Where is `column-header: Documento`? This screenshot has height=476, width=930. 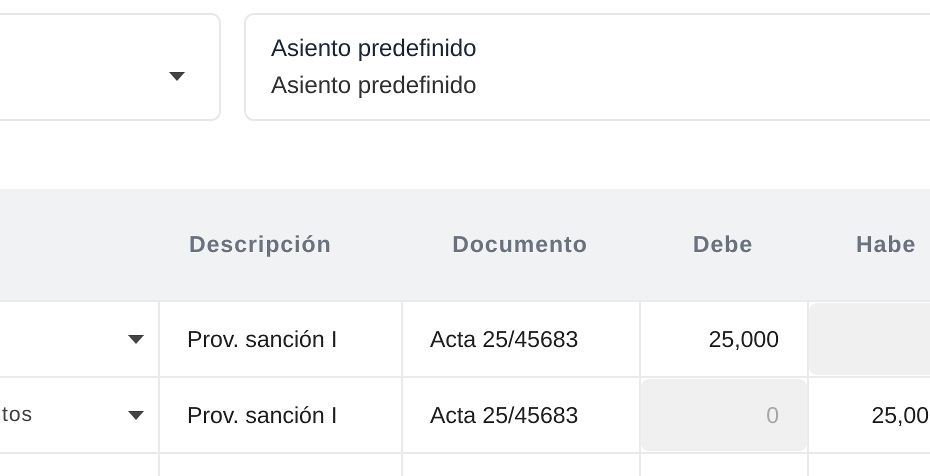
column-header: Documento is located at coordinates (520, 244).